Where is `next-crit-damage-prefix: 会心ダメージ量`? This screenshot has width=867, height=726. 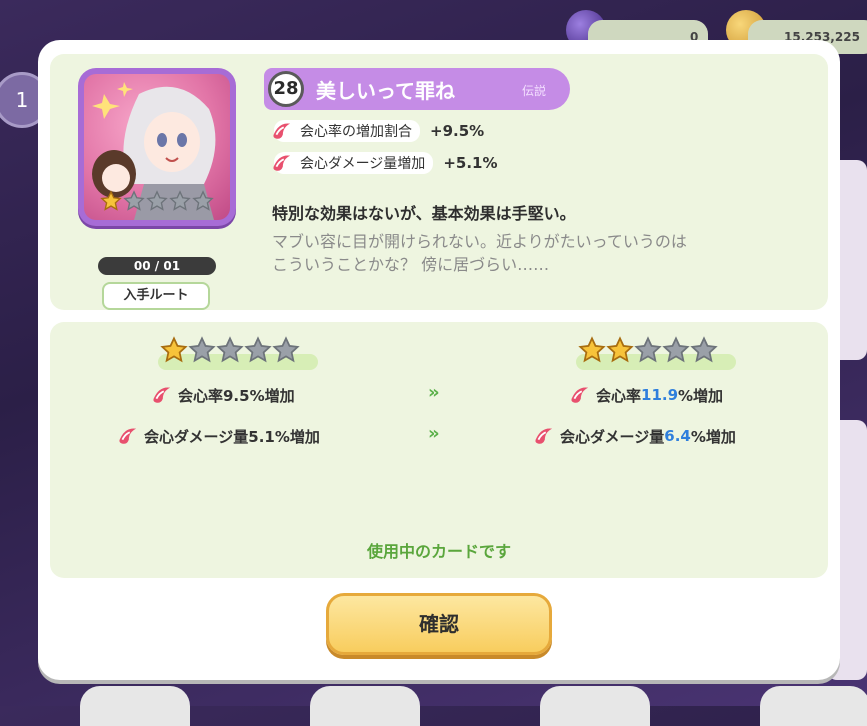
next-crit-damage-prefix: 会心ダメージ量 is located at coordinates (612, 436).